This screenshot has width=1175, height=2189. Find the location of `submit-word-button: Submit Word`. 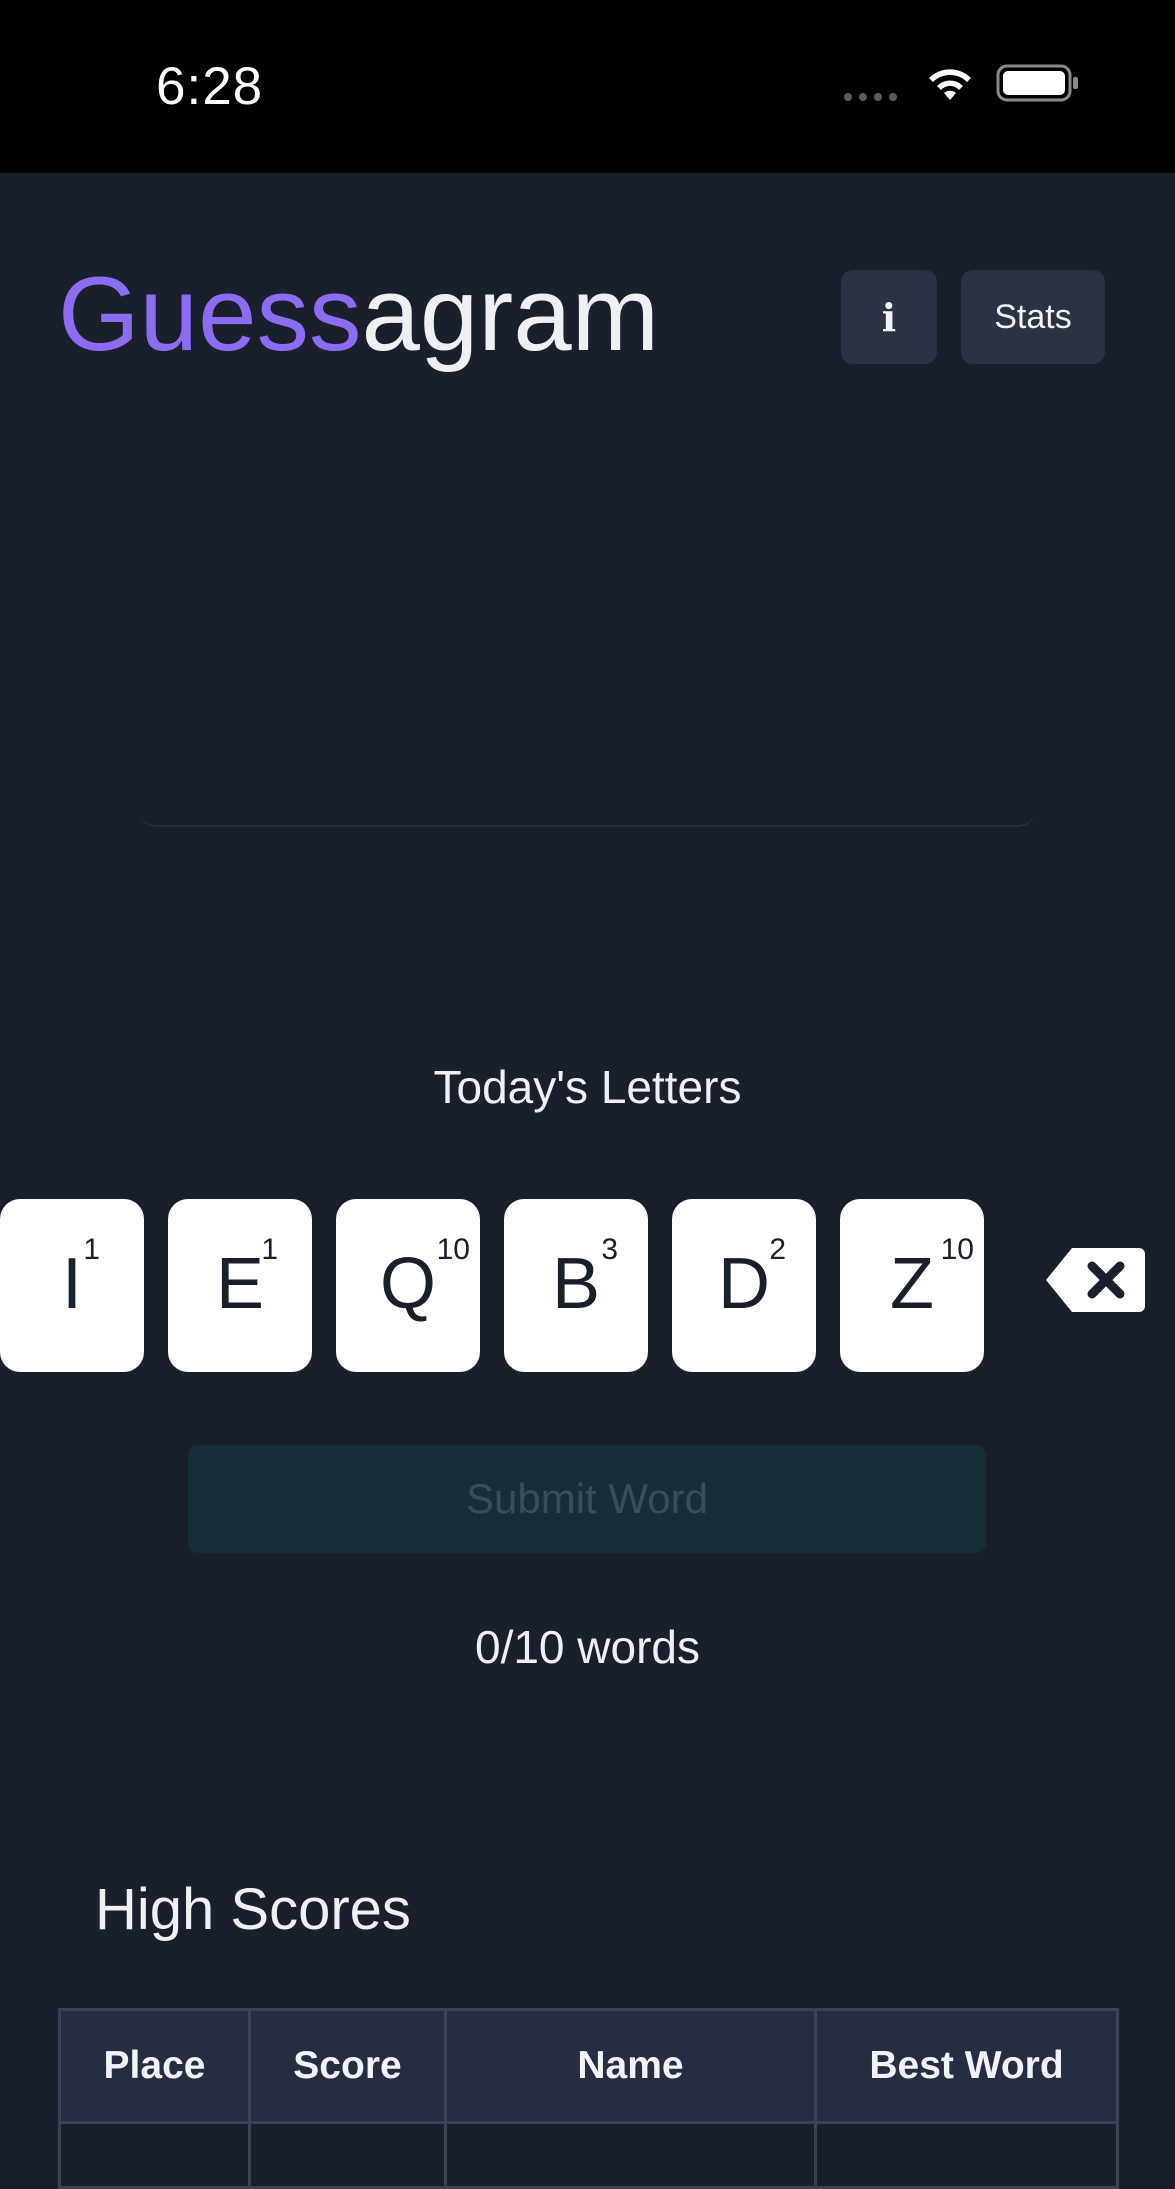

submit-word-button: Submit Word is located at coordinates (587, 1499).